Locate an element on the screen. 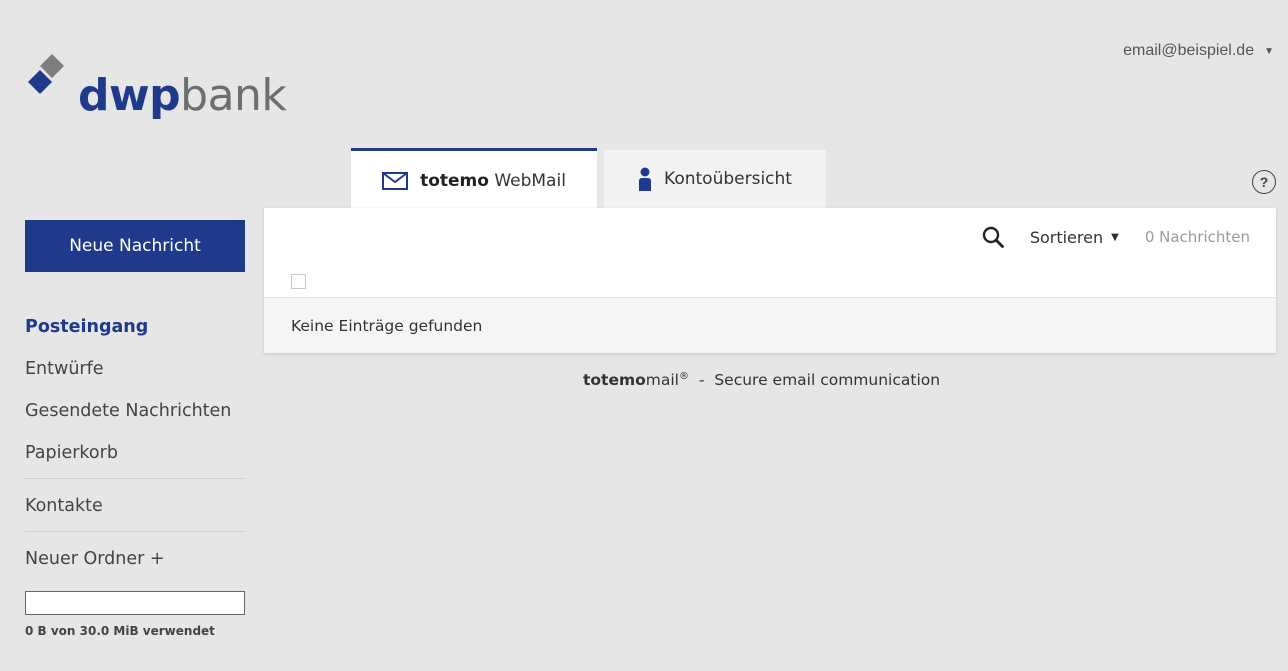  select-all-checkbox is located at coordinates (298, 281).